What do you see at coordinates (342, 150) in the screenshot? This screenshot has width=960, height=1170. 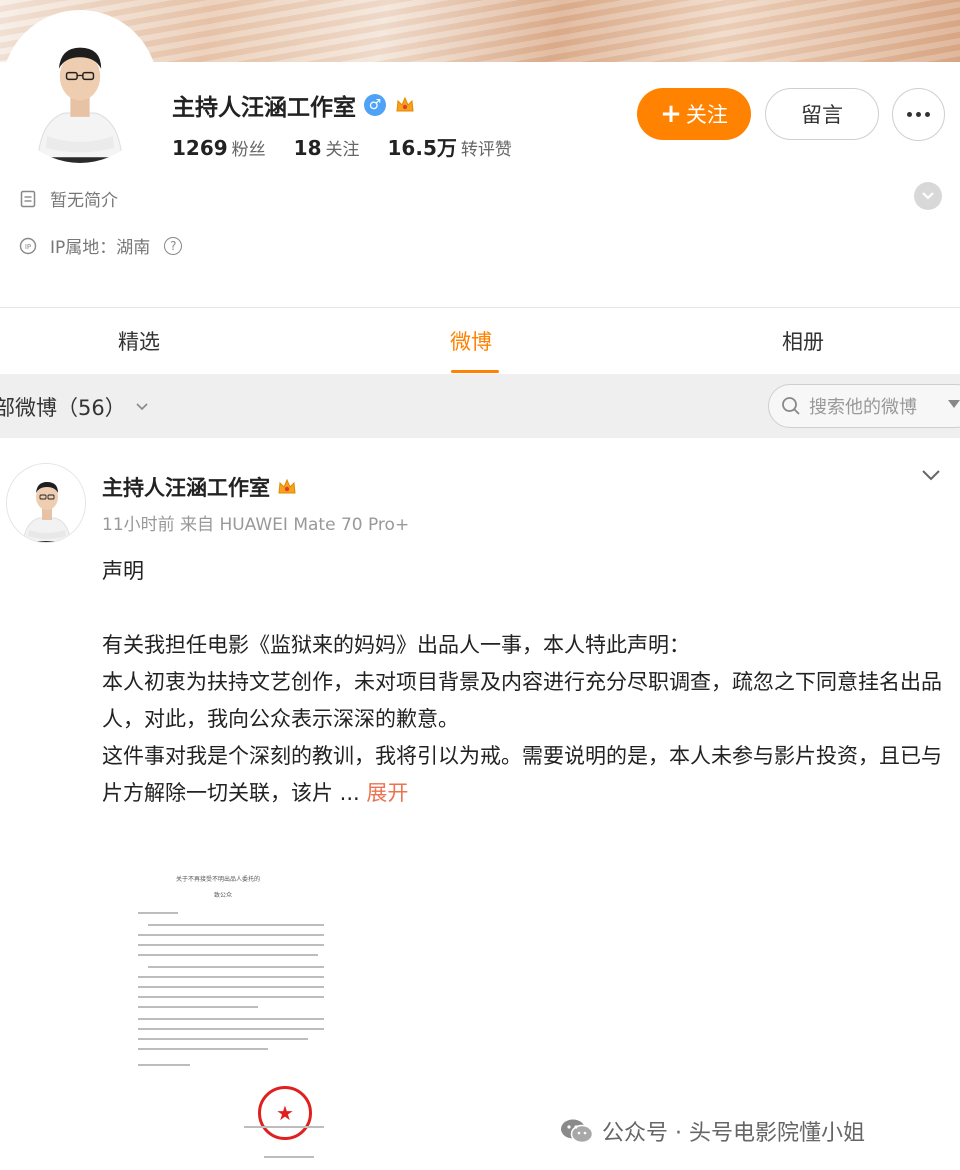 I see `following-label: 关注` at bounding box center [342, 150].